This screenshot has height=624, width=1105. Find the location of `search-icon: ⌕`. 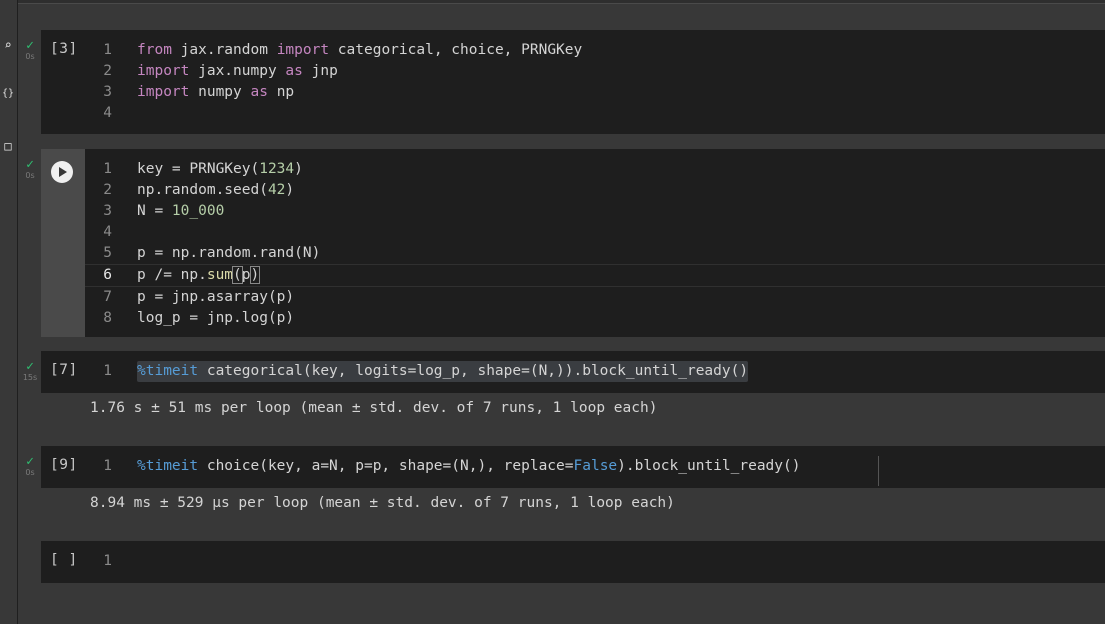

search-icon: ⌕ is located at coordinates (8, 45).